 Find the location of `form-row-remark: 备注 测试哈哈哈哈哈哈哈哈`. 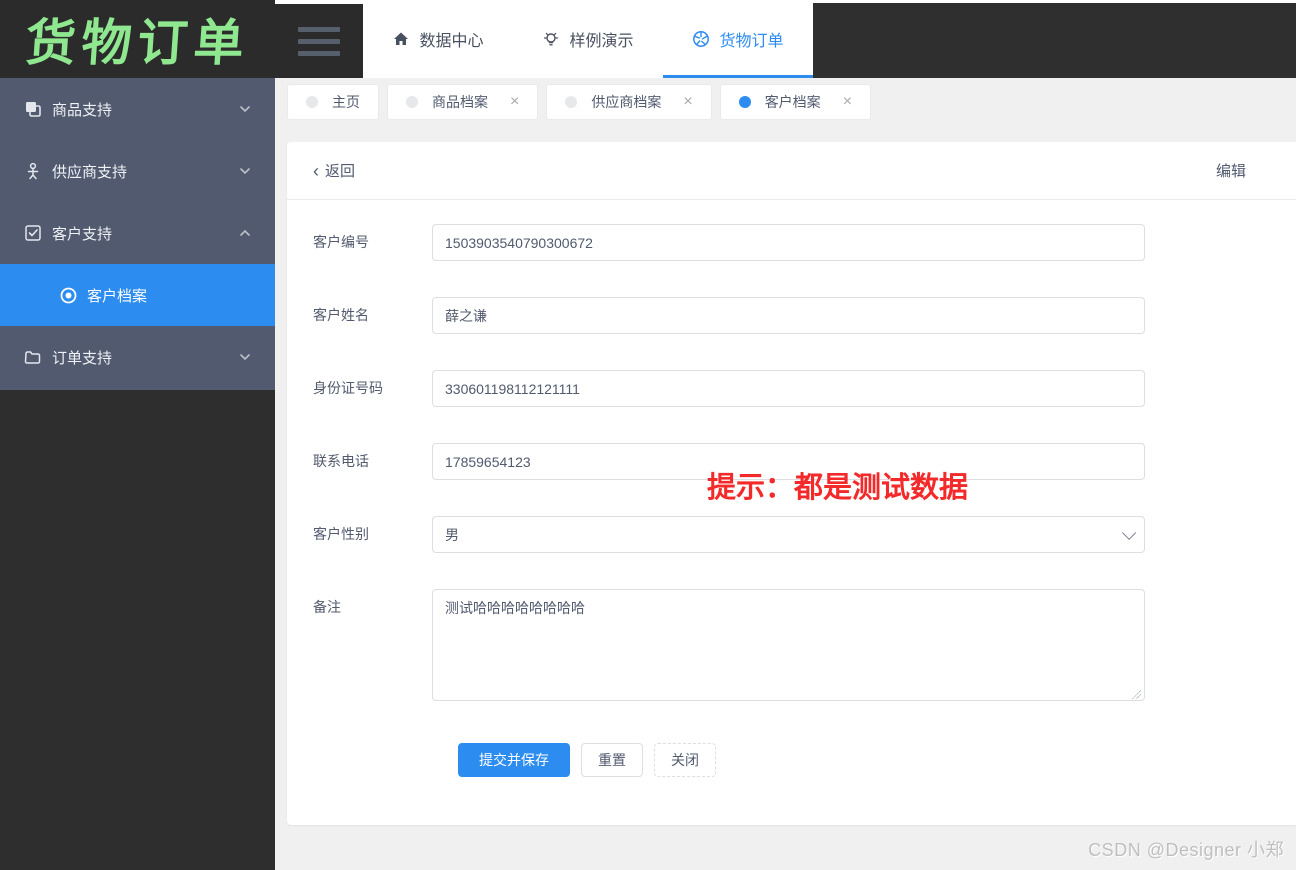

form-row-remark: 备注 测试哈哈哈哈哈哈哈哈 is located at coordinates (804, 647).